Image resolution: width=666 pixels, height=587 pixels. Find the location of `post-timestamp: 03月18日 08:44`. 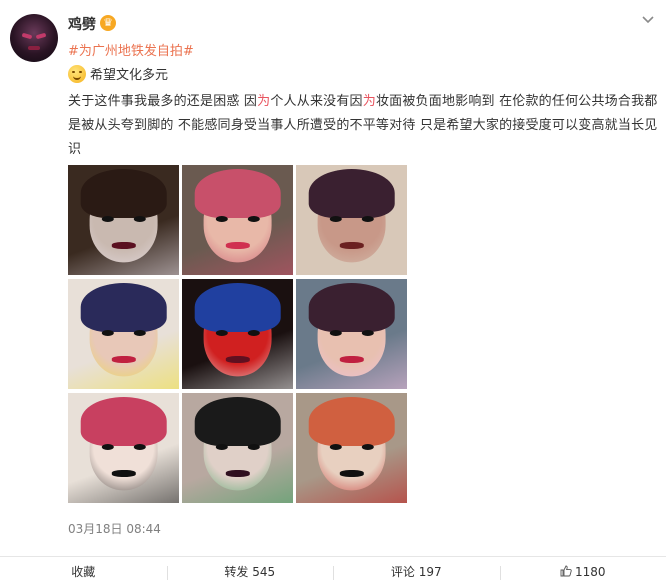

post-timestamp: 03月18日 08:44 is located at coordinates (114, 528).